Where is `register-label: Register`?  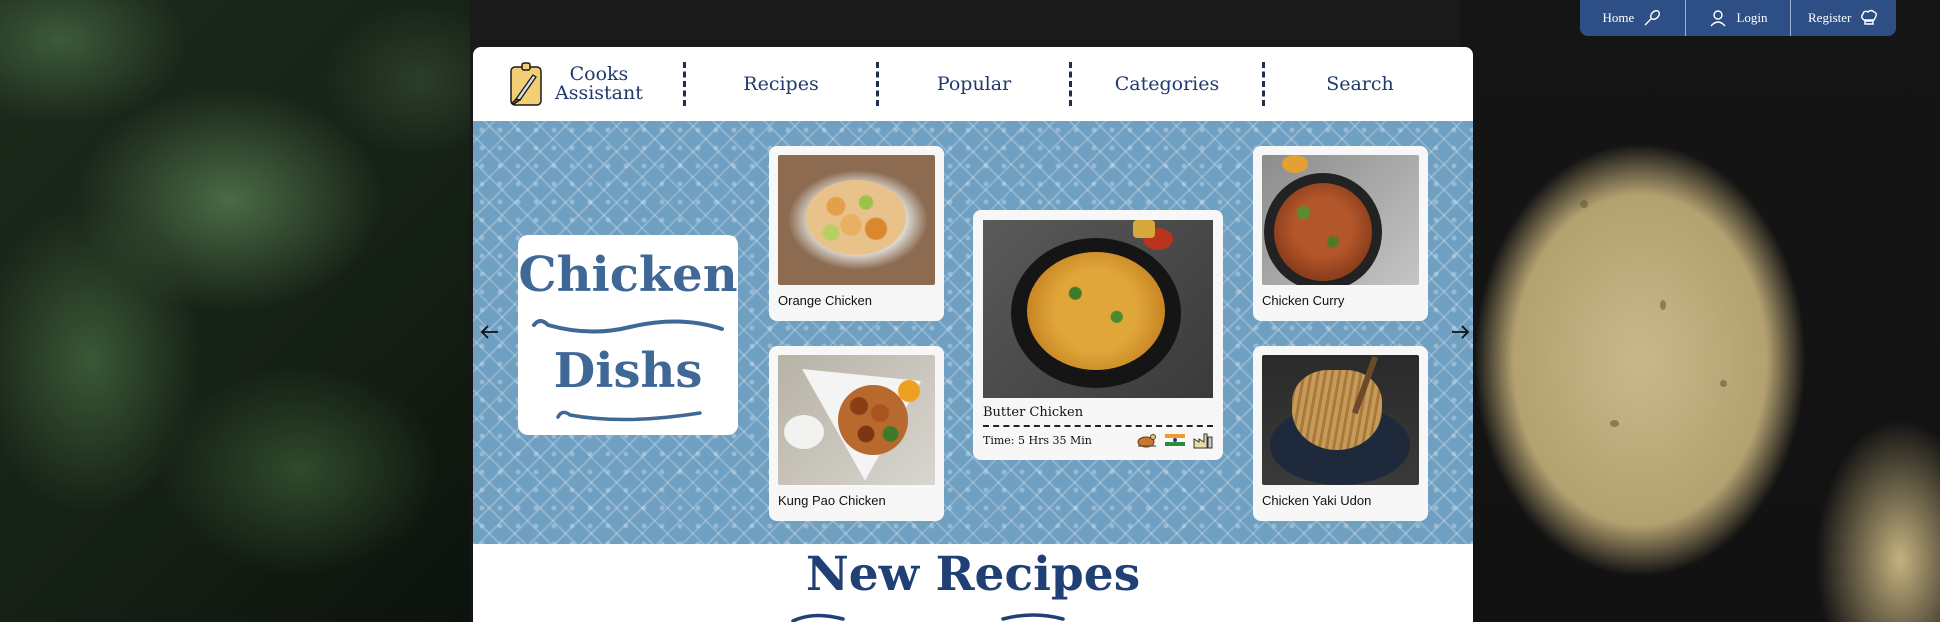
register-label: Register is located at coordinates (1830, 17).